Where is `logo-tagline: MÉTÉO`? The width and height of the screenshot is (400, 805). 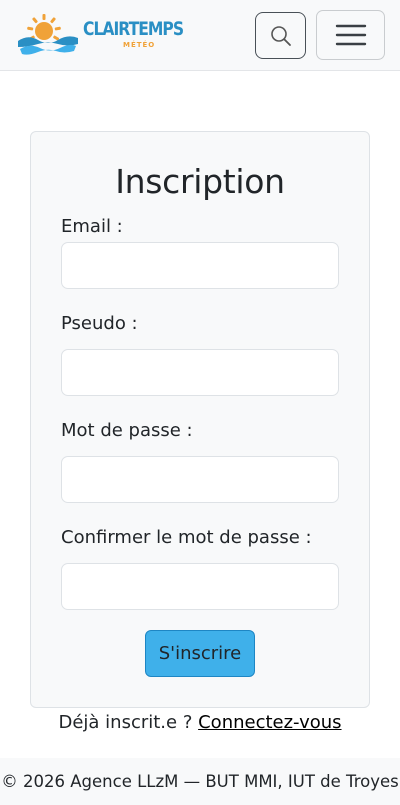
logo-tagline: MÉTÉO is located at coordinates (139, 45).